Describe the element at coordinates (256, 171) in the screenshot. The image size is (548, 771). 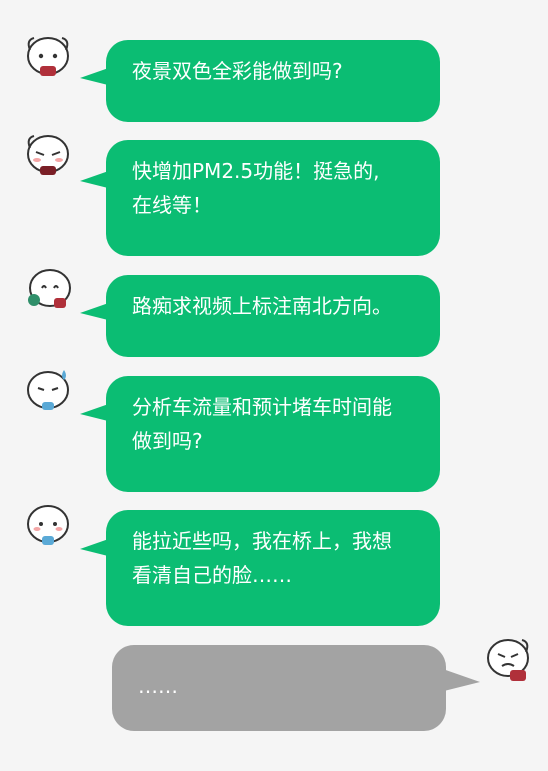
I see `message-text: 快增加PM2.5功能！挺急的,` at that location.